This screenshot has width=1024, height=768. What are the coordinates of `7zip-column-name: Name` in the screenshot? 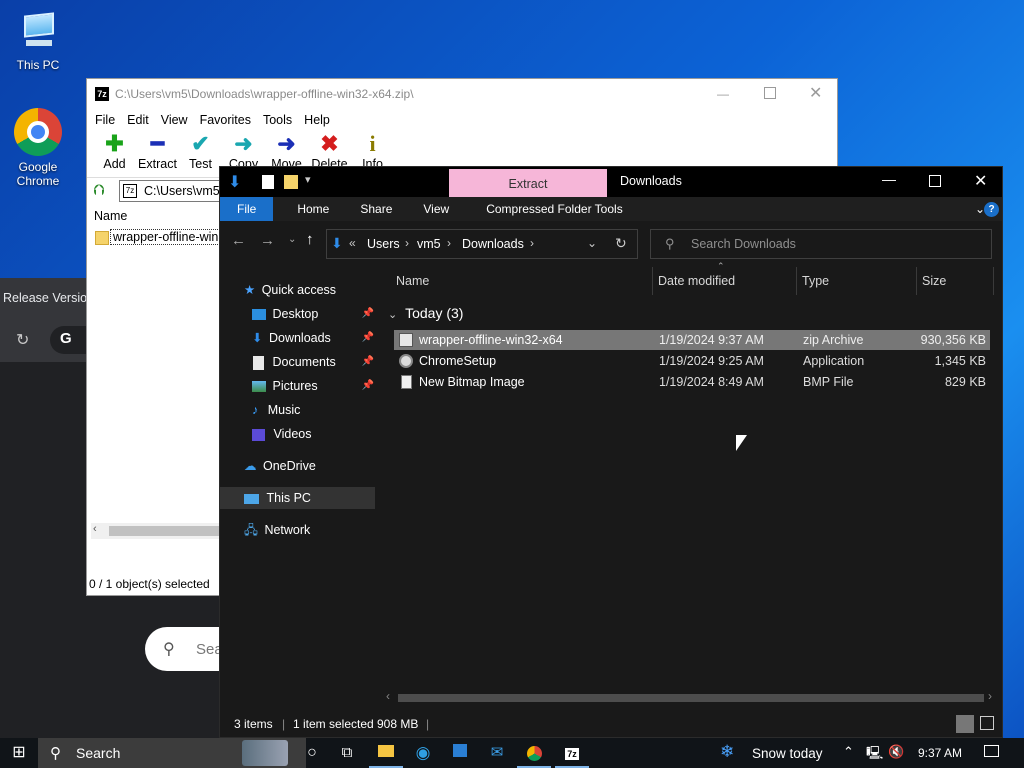 It's located at (110, 216).